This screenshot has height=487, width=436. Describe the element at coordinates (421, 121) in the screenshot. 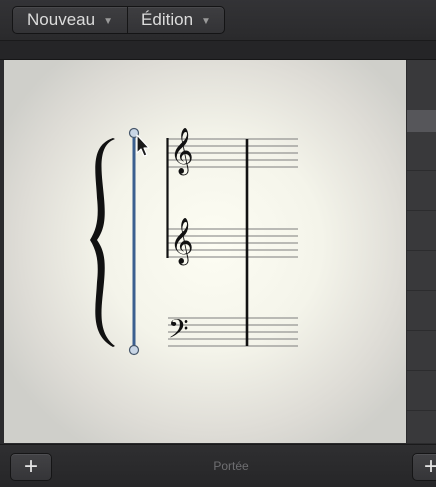

I see `right-strip-highlight` at that location.